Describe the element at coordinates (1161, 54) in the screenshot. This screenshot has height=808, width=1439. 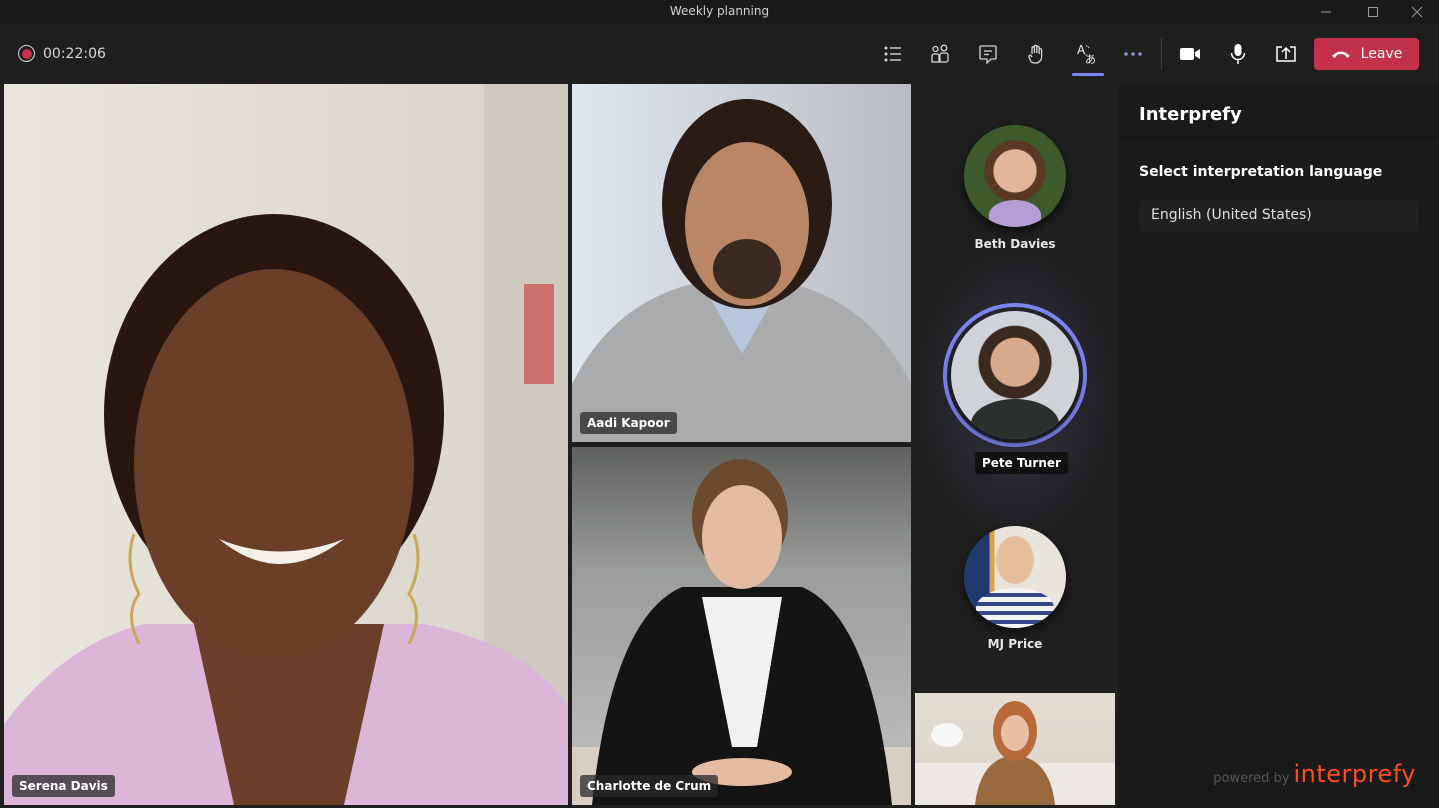
I see `toolbar-divider` at that location.